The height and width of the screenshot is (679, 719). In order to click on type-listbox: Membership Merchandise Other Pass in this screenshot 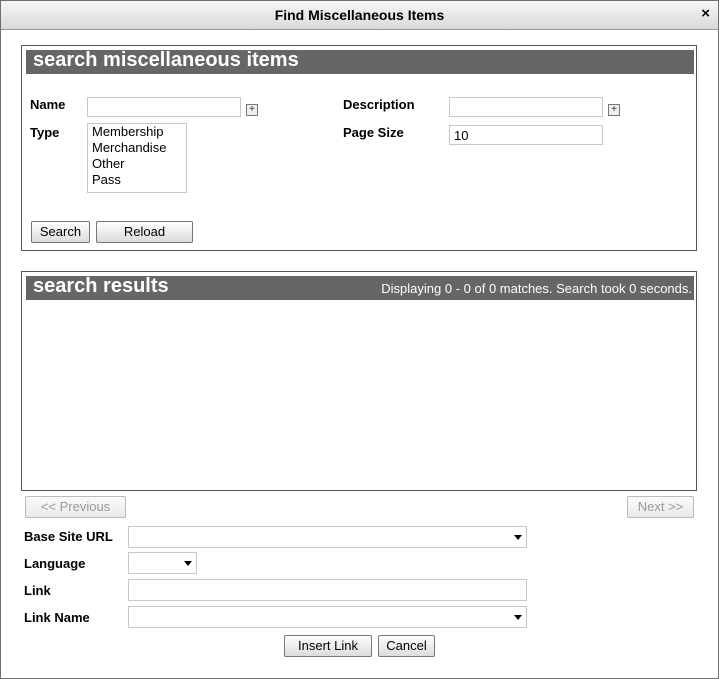, I will do `click(137, 158)`.